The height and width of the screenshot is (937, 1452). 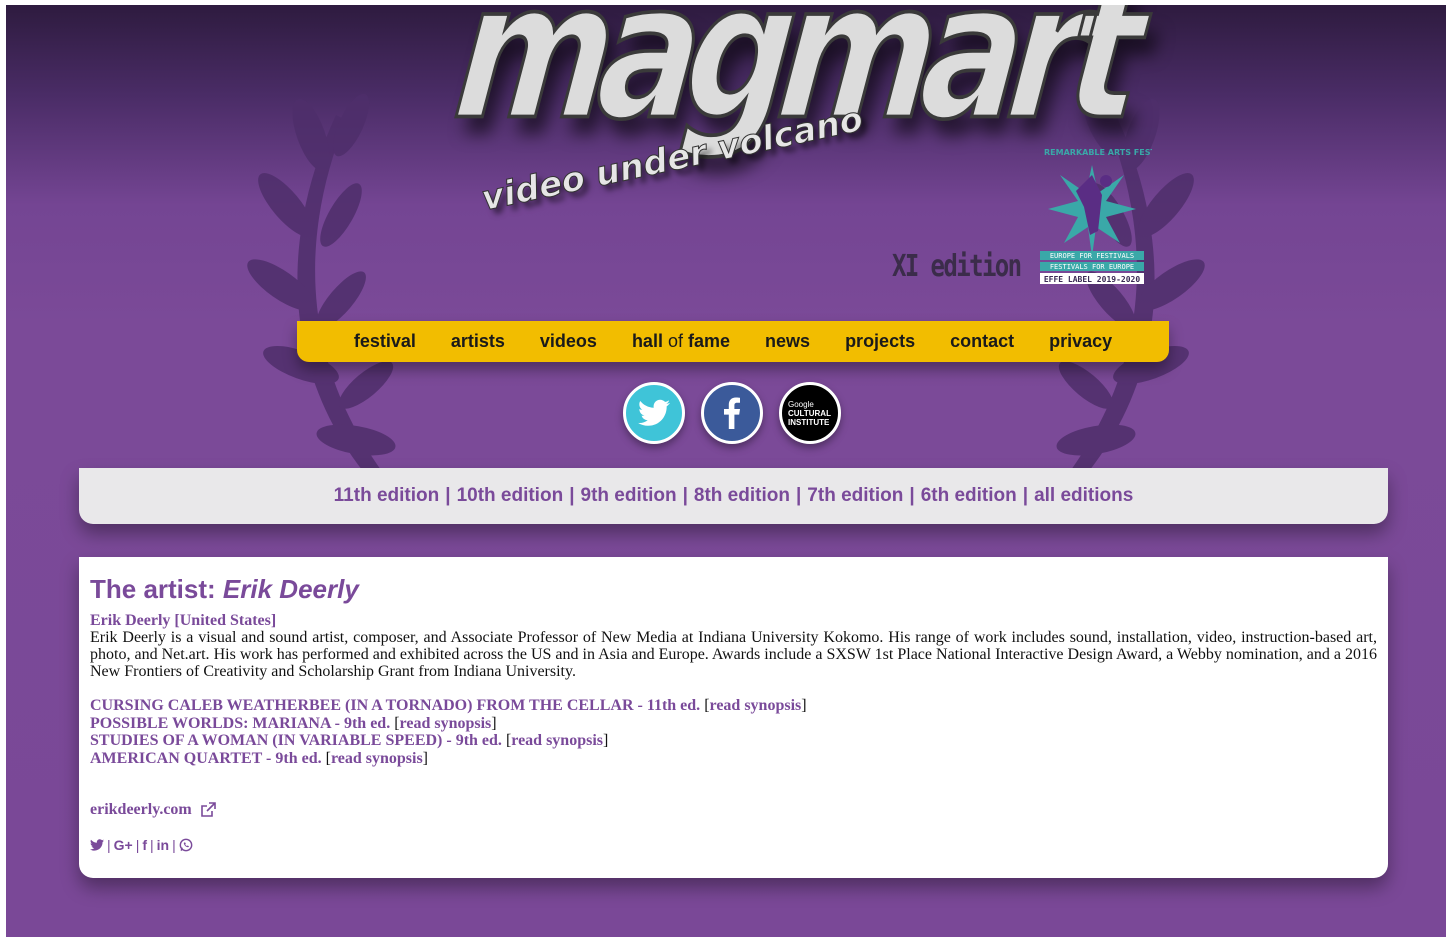 What do you see at coordinates (1092, 279) in the screenshot?
I see `effe-line3: EFFE LABEL 2019-2020` at bounding box center [1092, 279].